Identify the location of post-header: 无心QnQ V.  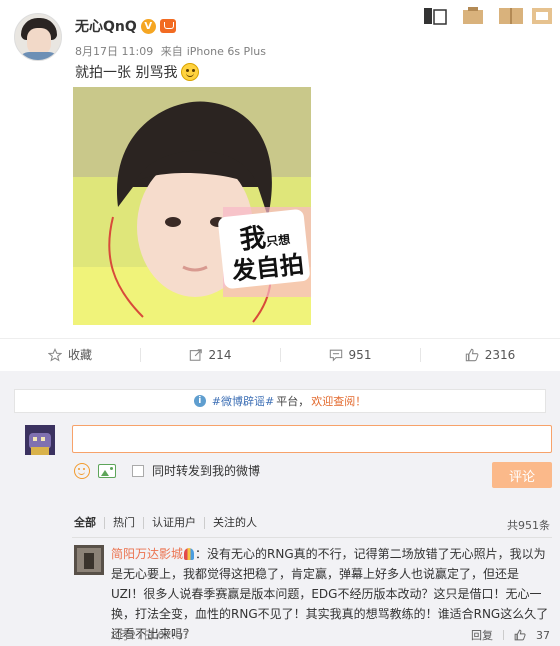
(125, 26).